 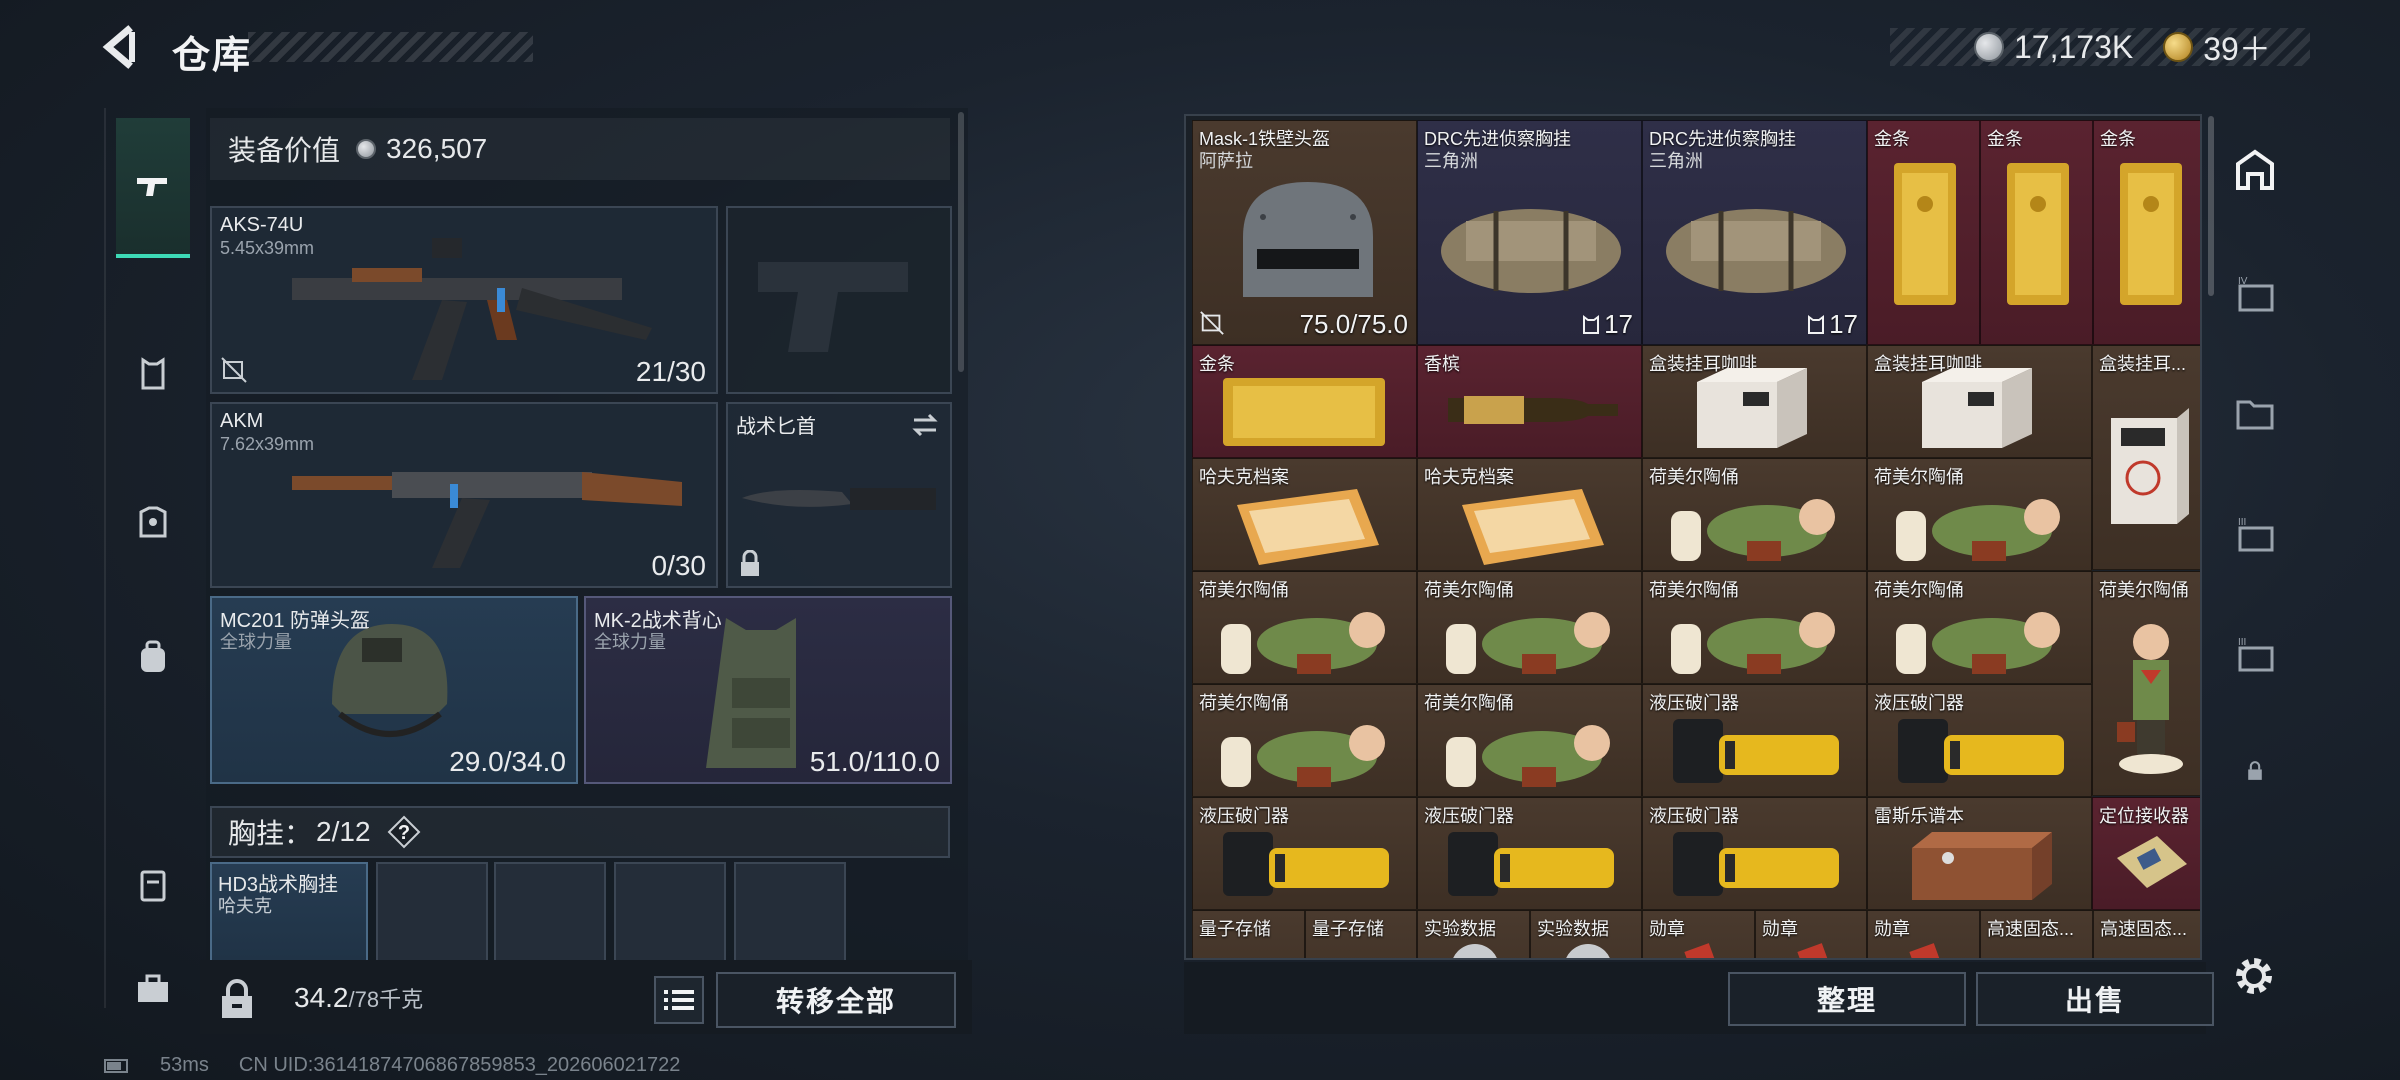 I want to click on primary-weapon-slot: AKS-74U 5.45x39mm 21/30, so click(x=464, y=300).